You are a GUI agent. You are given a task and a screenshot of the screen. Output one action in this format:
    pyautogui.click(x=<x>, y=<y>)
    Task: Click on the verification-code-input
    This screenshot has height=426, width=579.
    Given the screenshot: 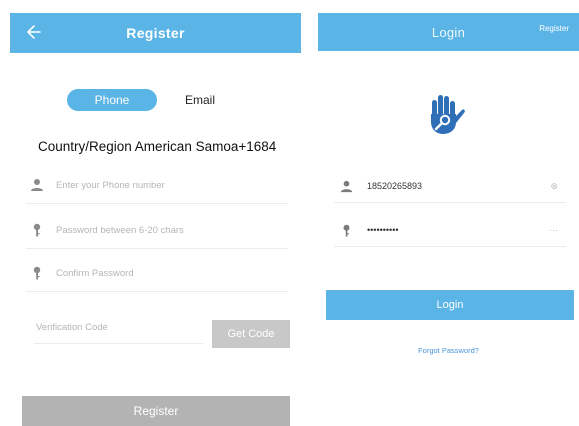 What is the action you would take?
    pyautogui.click(x=121, y=327)
    